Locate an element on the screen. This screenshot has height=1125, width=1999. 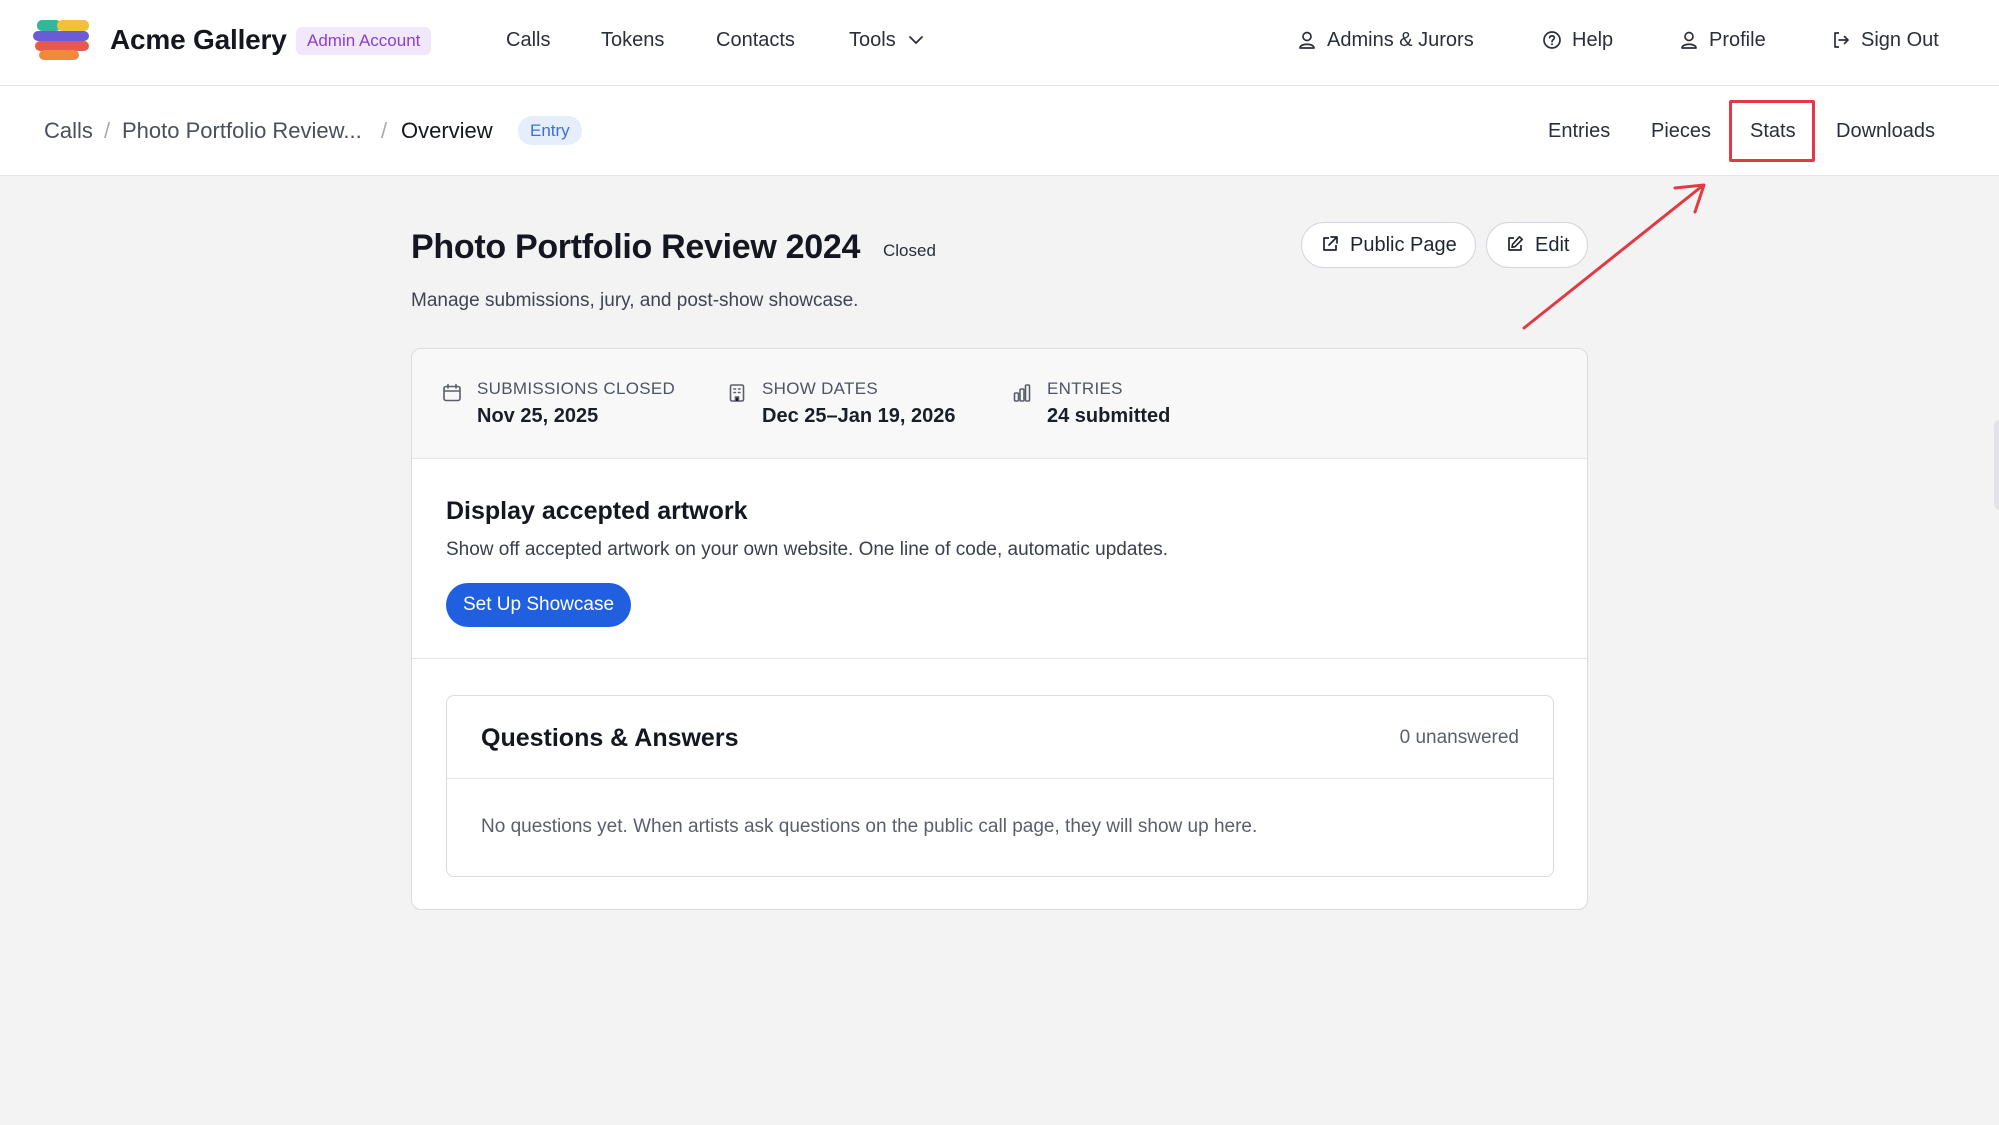
tab-pieces: Pieces is located at coordinates (1681, 131).